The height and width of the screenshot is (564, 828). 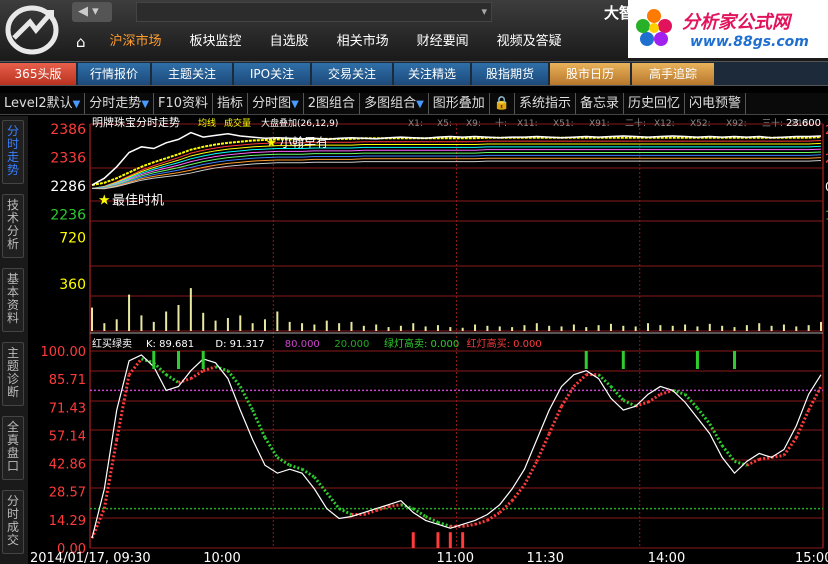 I want to click on legend-item: X12:, so click(x=664, y=124).